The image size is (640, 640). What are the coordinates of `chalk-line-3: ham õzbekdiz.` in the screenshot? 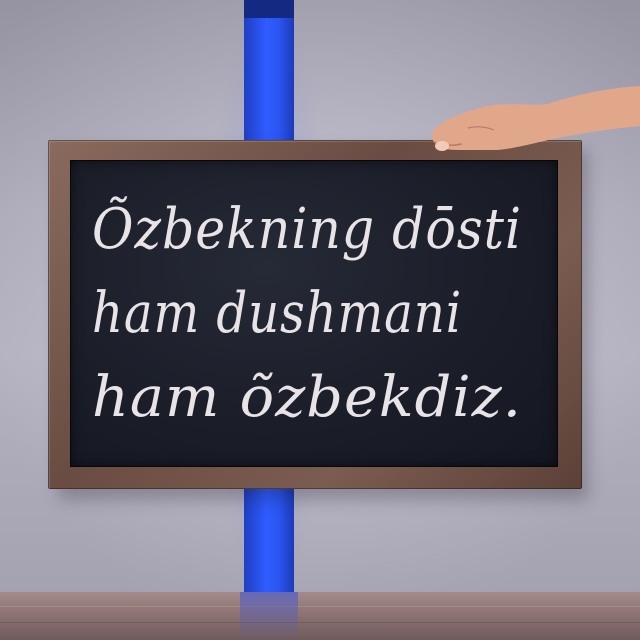 It's located at (307, 397).